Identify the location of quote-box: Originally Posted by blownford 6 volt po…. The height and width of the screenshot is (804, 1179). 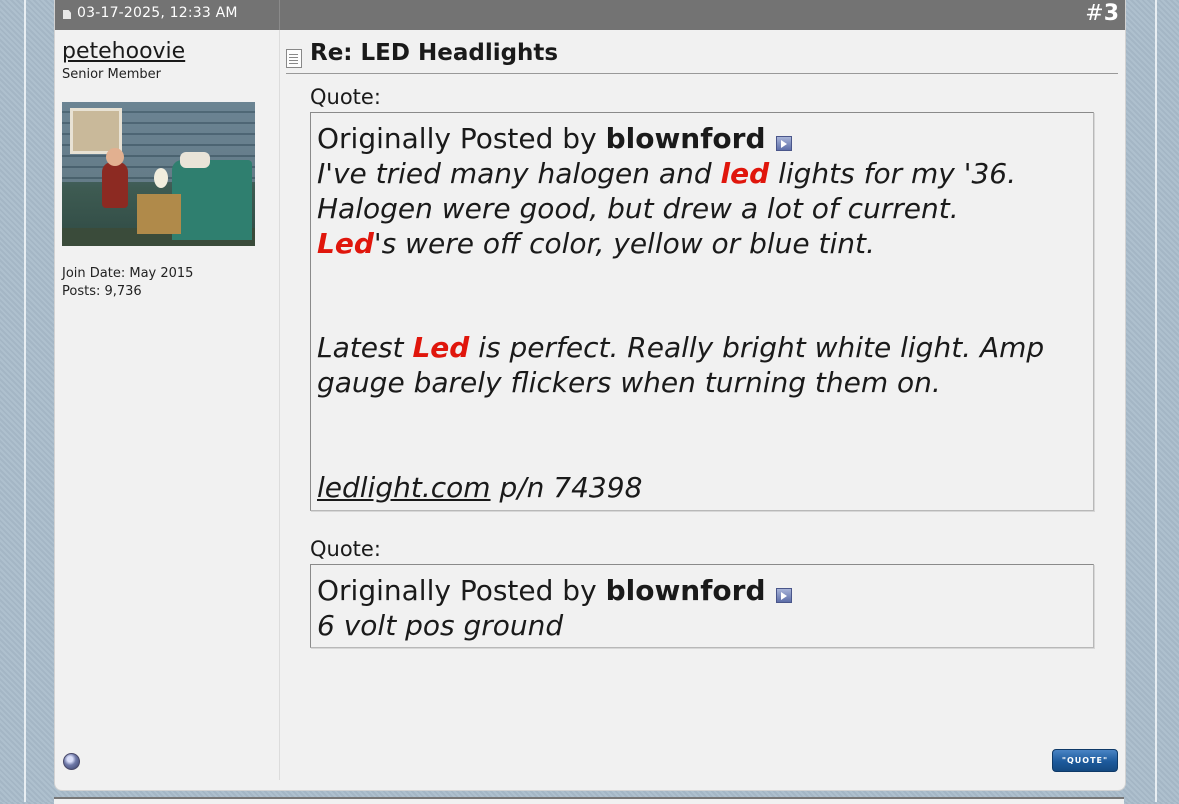
(702, 606).